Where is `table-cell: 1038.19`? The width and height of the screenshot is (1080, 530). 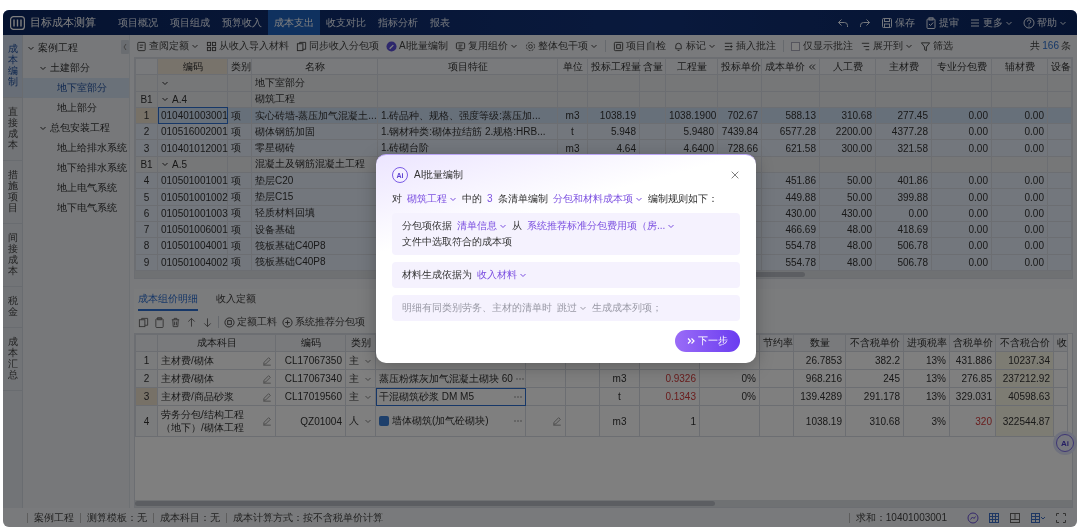 table-cell: 1038.19 is located at coordinates (819, 421).